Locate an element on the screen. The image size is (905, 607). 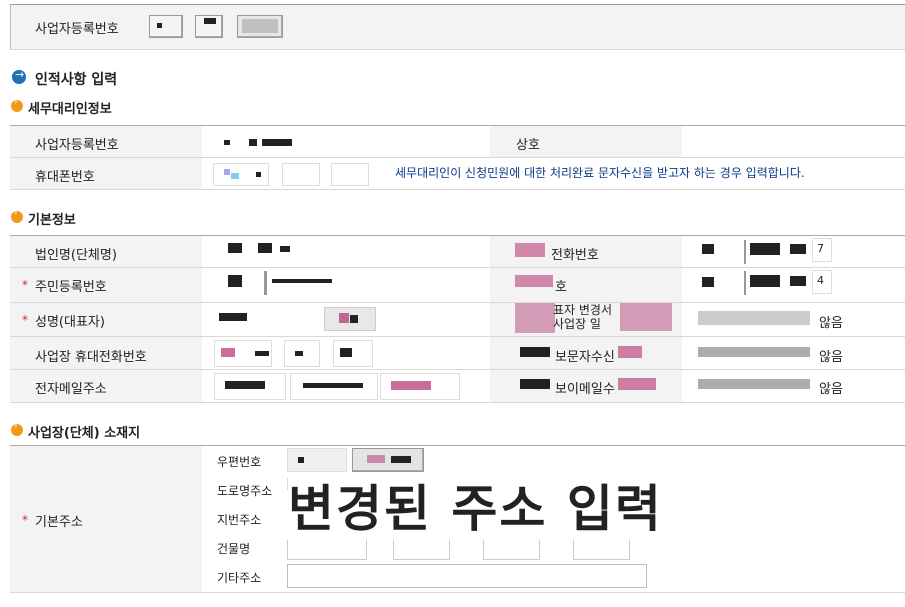
fax-part3-input: 4 is located at coordinates (822, 282).